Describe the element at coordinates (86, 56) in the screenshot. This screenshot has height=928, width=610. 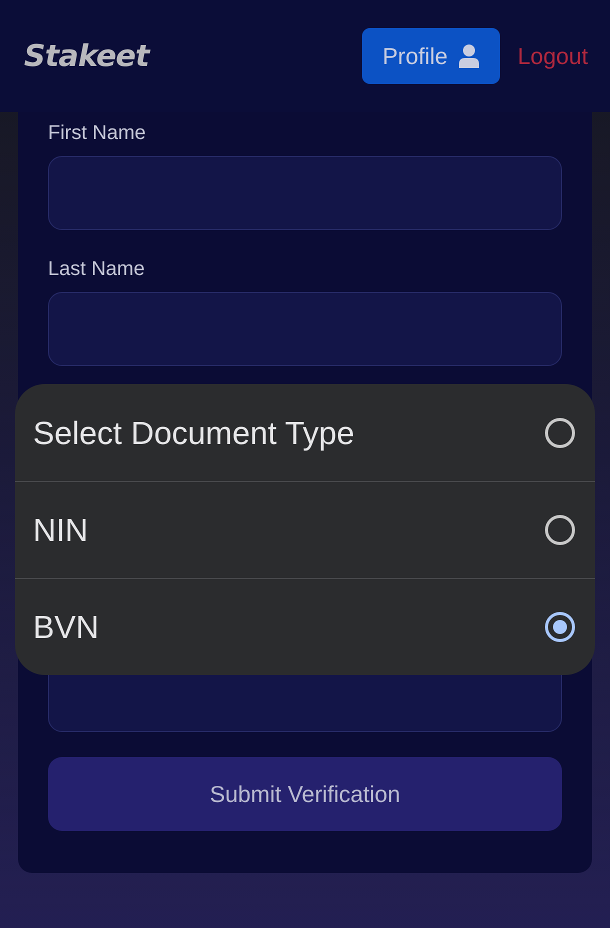
I see `logo: Stakeet` at that location.